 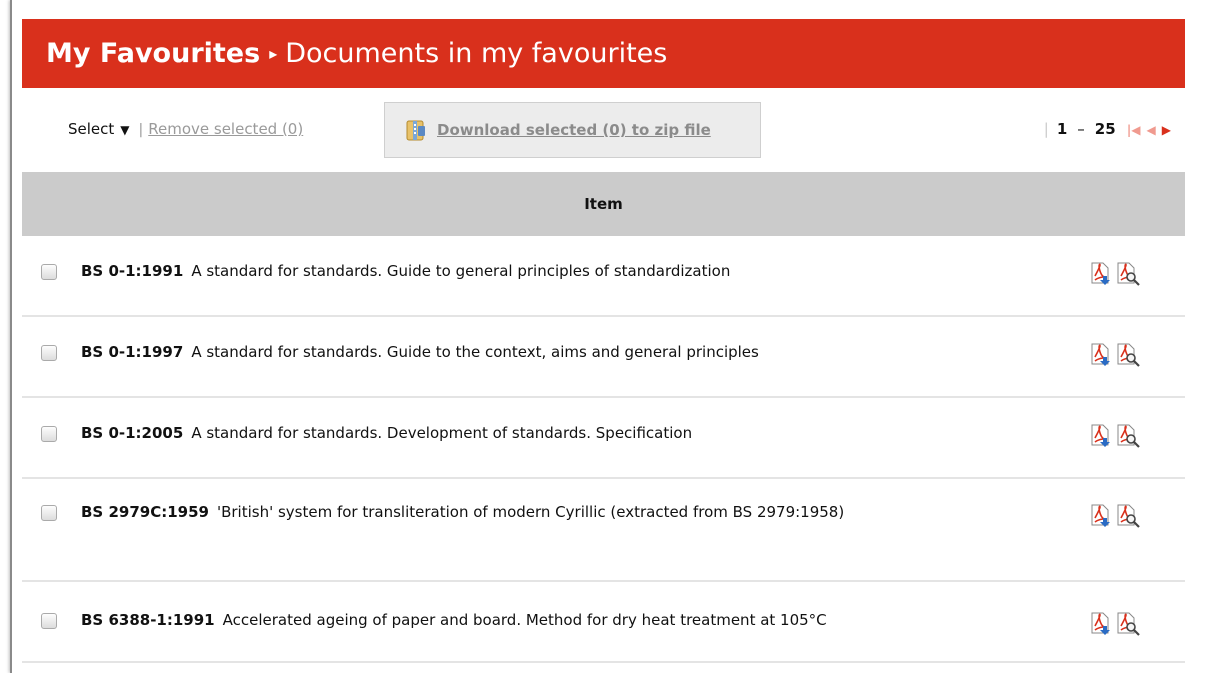 What do you see at coordinates (145, 512) in the screenshot?
I see `standard-code: BS 2979C:1959` at bounding box center [145, 512].